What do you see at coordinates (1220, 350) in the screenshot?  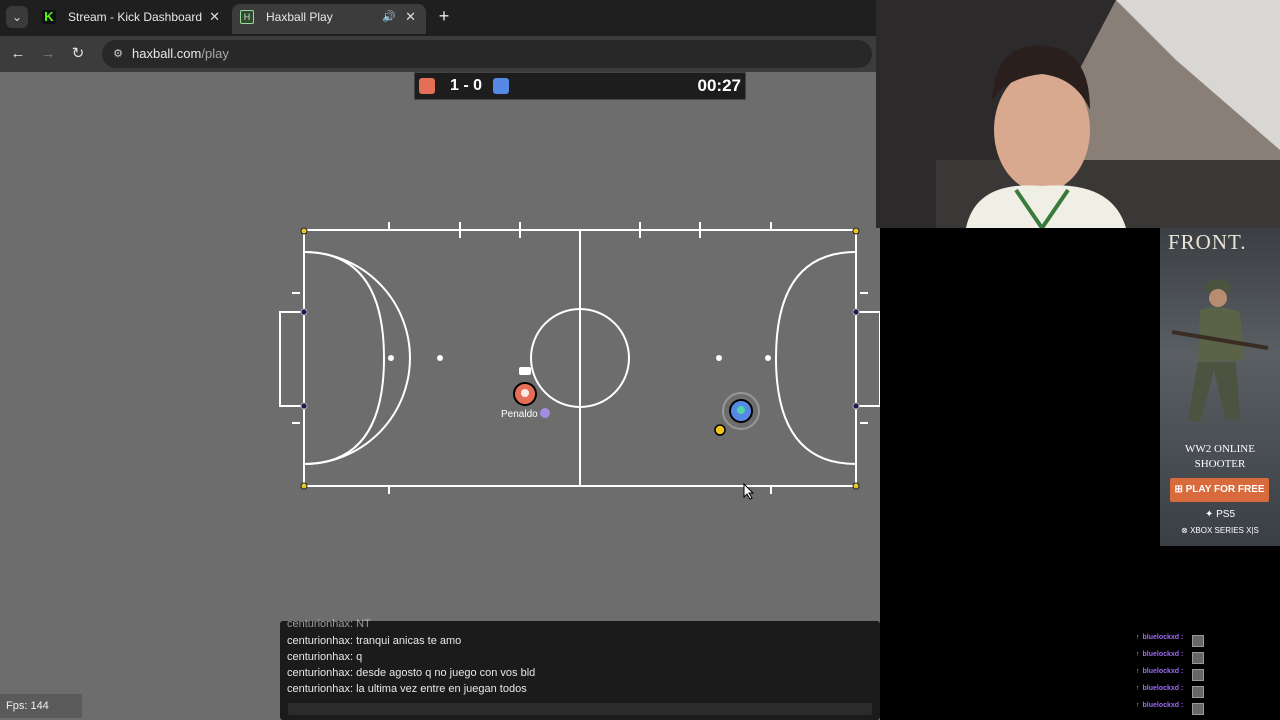 I see `soldier-icon` at bounding box center [1220, 350].